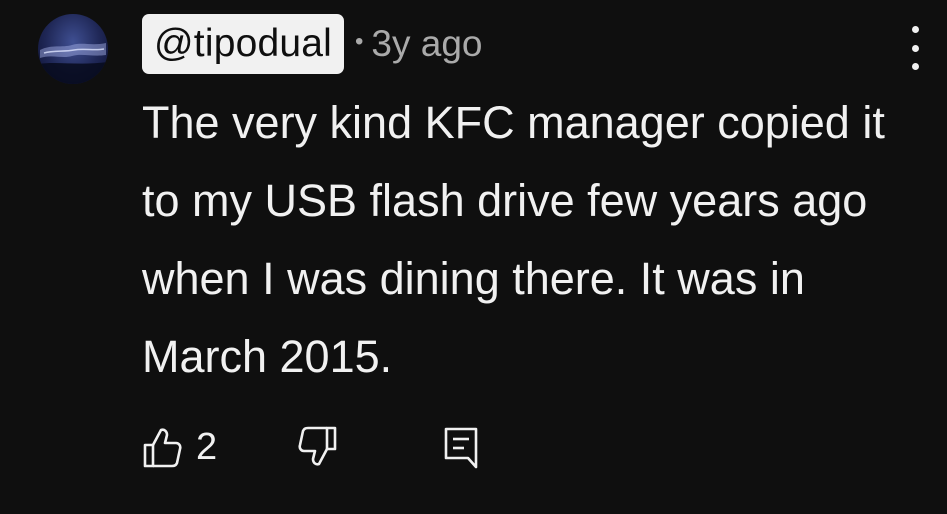 This screenshot has width=947, height=514. I want to click on dislike-button, so click(318, 447).